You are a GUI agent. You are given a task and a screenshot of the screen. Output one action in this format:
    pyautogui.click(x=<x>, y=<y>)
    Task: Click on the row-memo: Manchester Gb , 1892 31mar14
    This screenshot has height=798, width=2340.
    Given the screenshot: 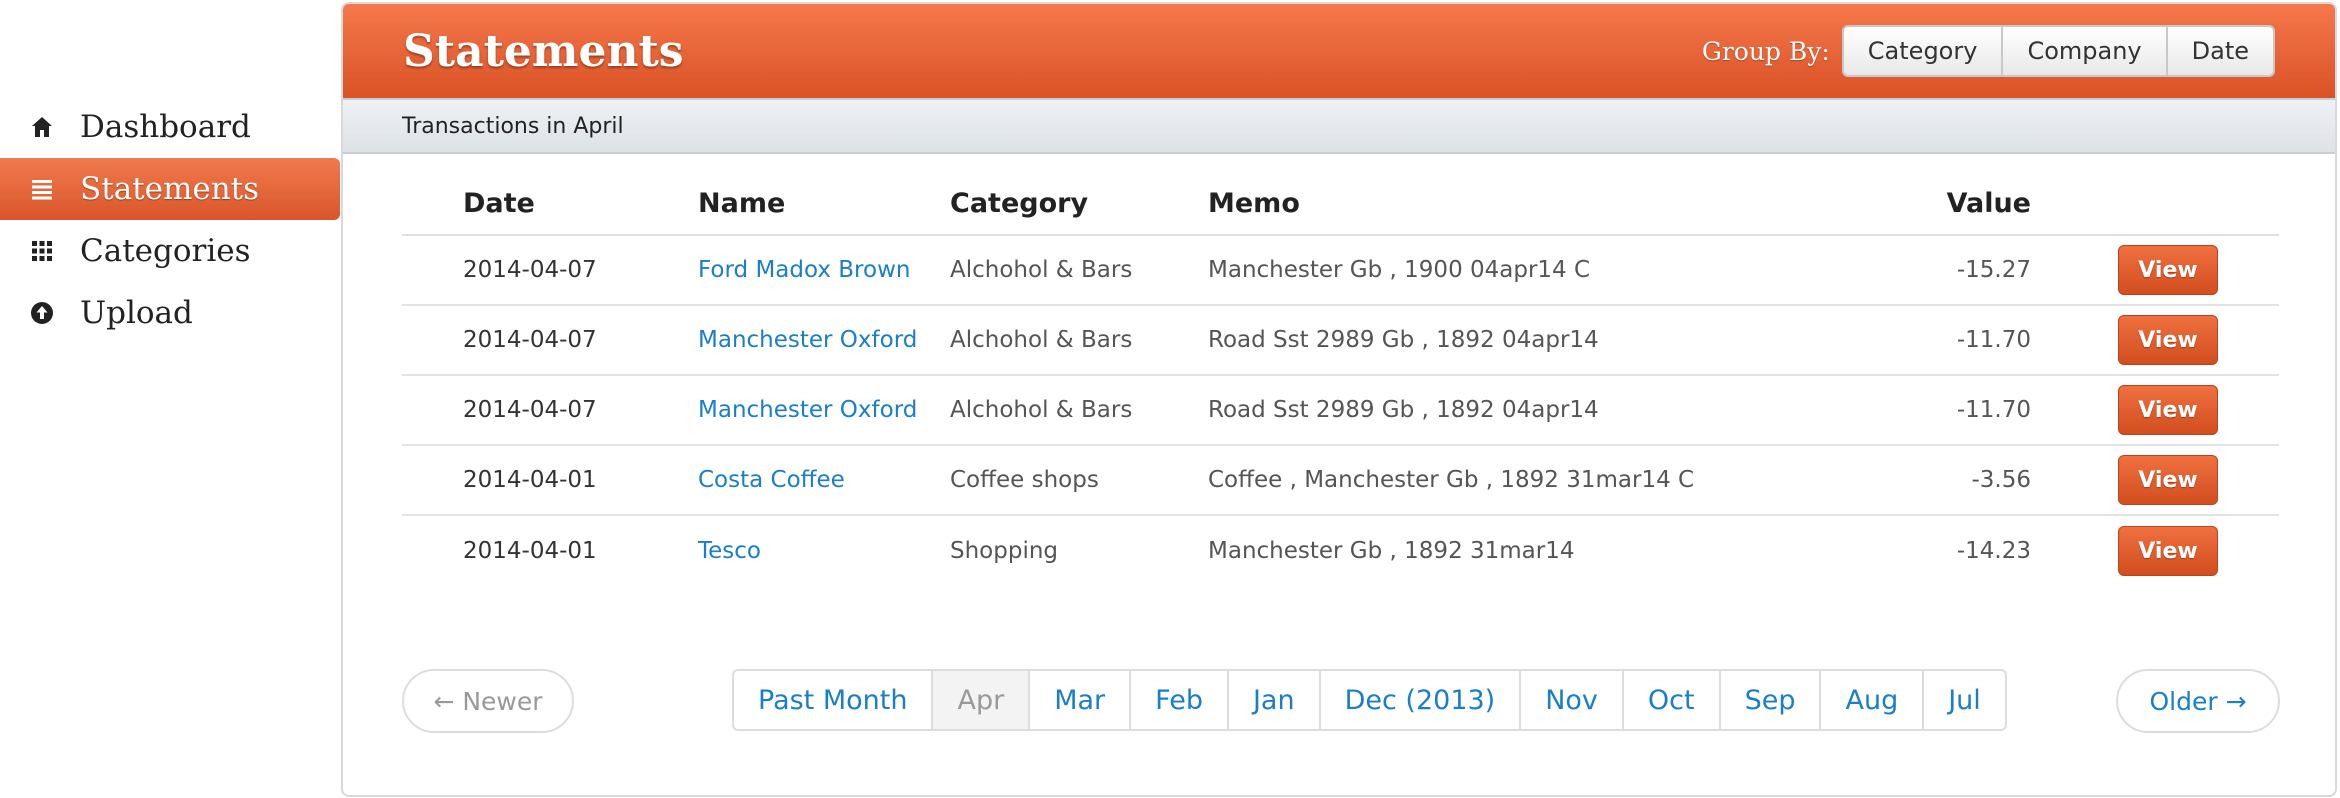 What is the action you would take?
    pyautogui.click(x=1391, y=551)
    